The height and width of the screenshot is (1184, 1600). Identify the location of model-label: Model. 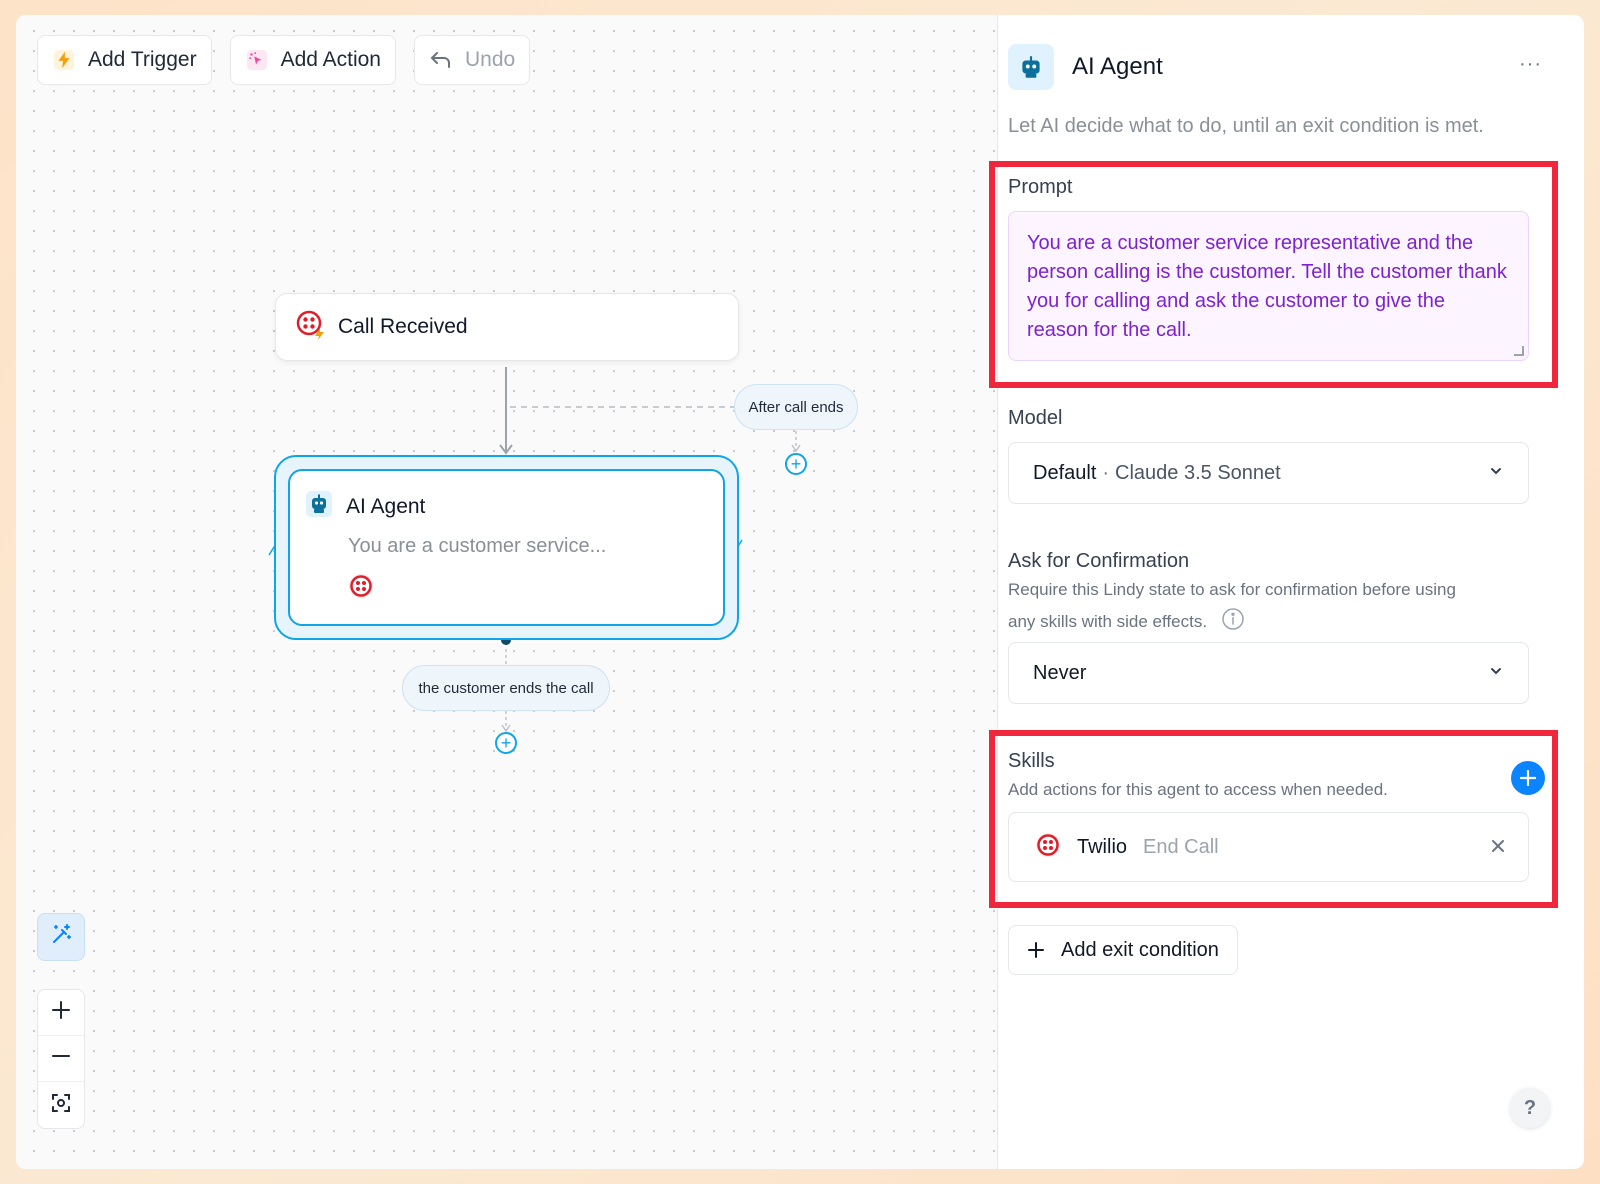
(1035, 418).